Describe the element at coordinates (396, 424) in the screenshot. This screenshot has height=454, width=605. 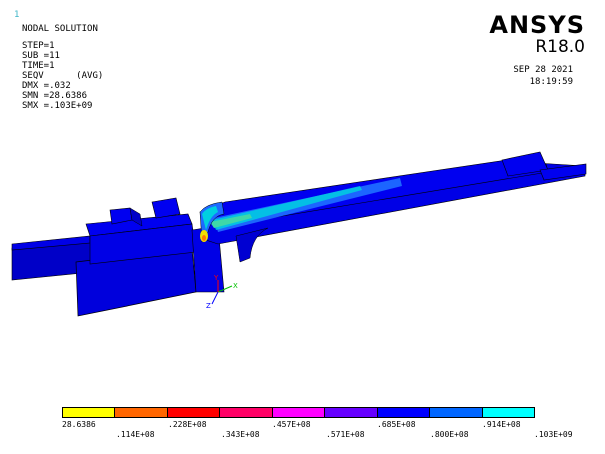
I see `legend-label-top: .685E+08` at that location.